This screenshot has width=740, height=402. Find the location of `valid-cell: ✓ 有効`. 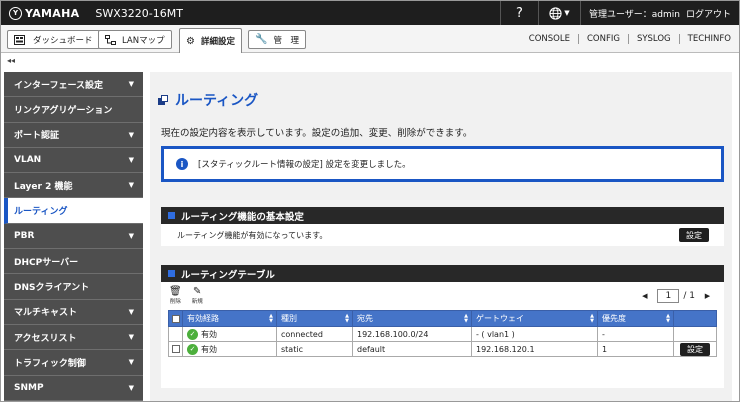

valid-cell: ✓ 有効 is located at coordinates (229, 334).